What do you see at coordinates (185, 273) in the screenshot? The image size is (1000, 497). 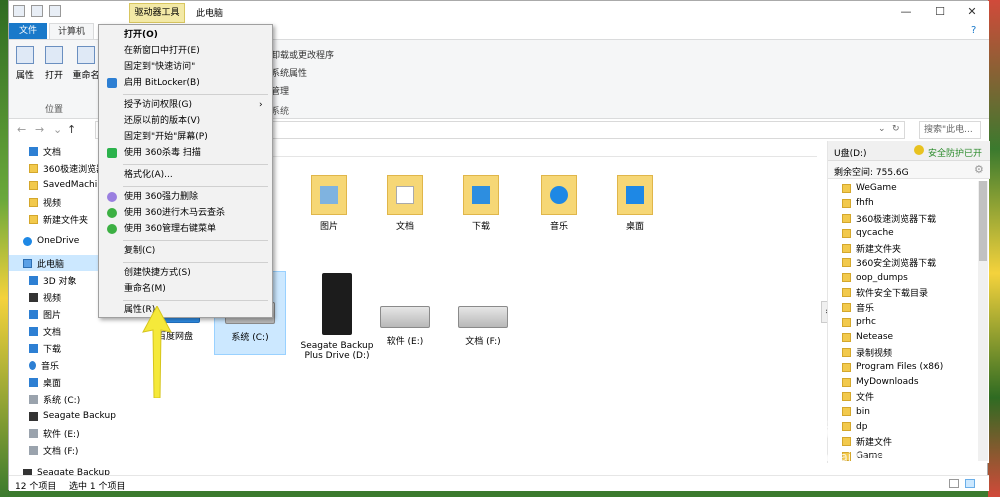 I see `menu-create-shortcut: 创建快捷方式(S)` at bounding box center [185, 273].